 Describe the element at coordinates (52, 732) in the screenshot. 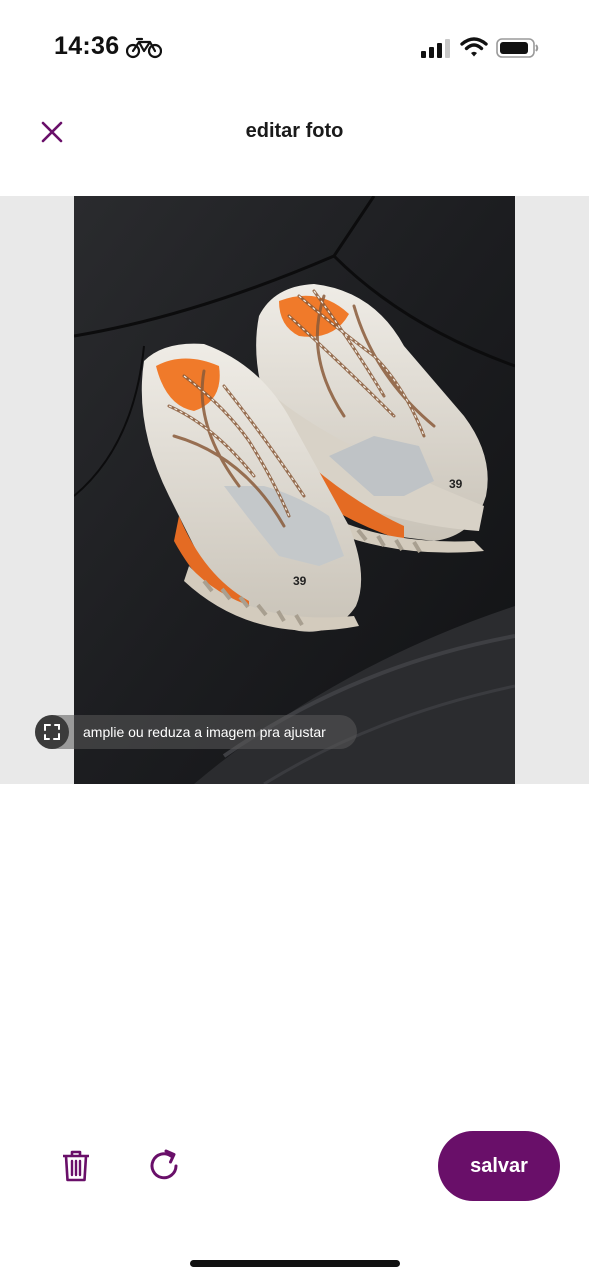

I see `resize-icon` at that location.